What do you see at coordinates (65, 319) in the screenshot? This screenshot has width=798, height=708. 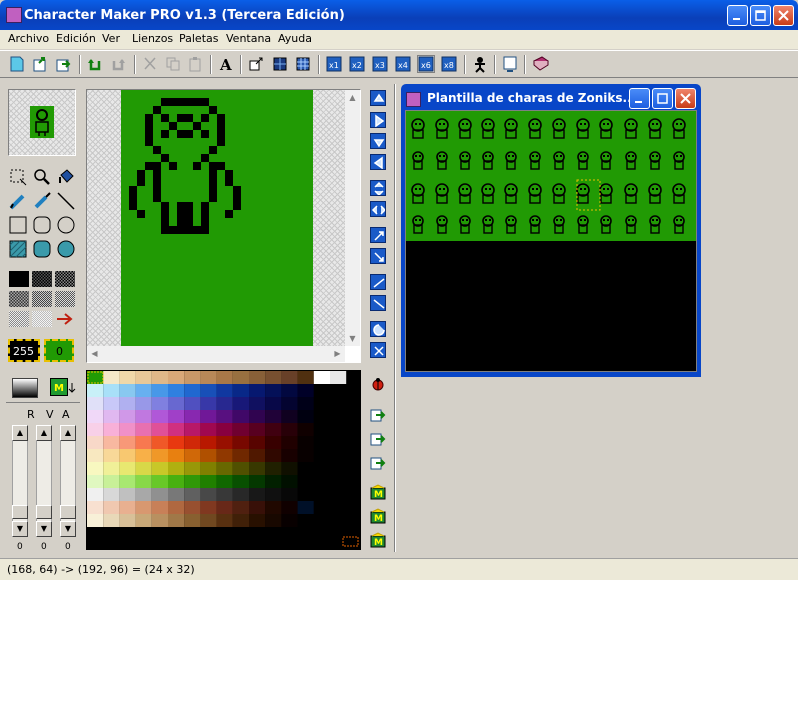 I see `arrow-right-icon` at bounding box center [65, 319].